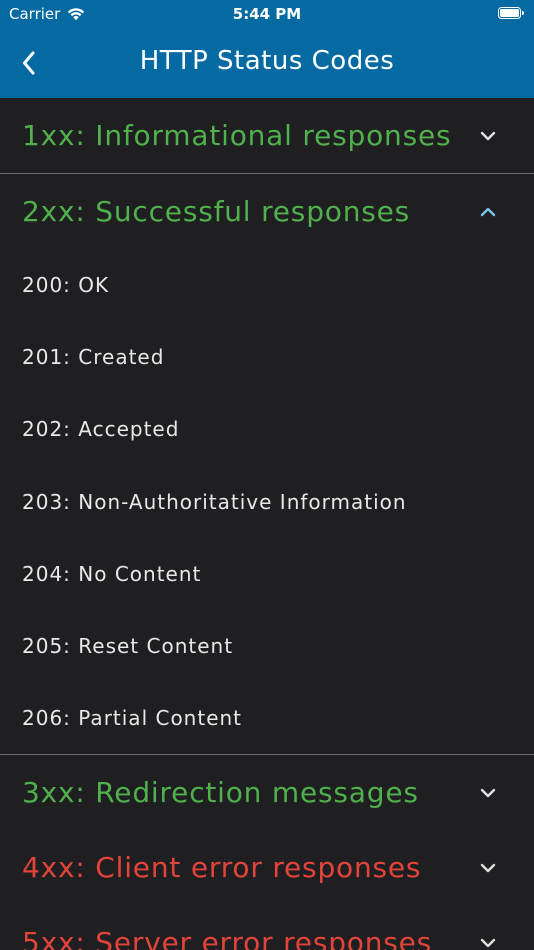  I want to click on status-time: 5:44 PM, so click(267, 14).